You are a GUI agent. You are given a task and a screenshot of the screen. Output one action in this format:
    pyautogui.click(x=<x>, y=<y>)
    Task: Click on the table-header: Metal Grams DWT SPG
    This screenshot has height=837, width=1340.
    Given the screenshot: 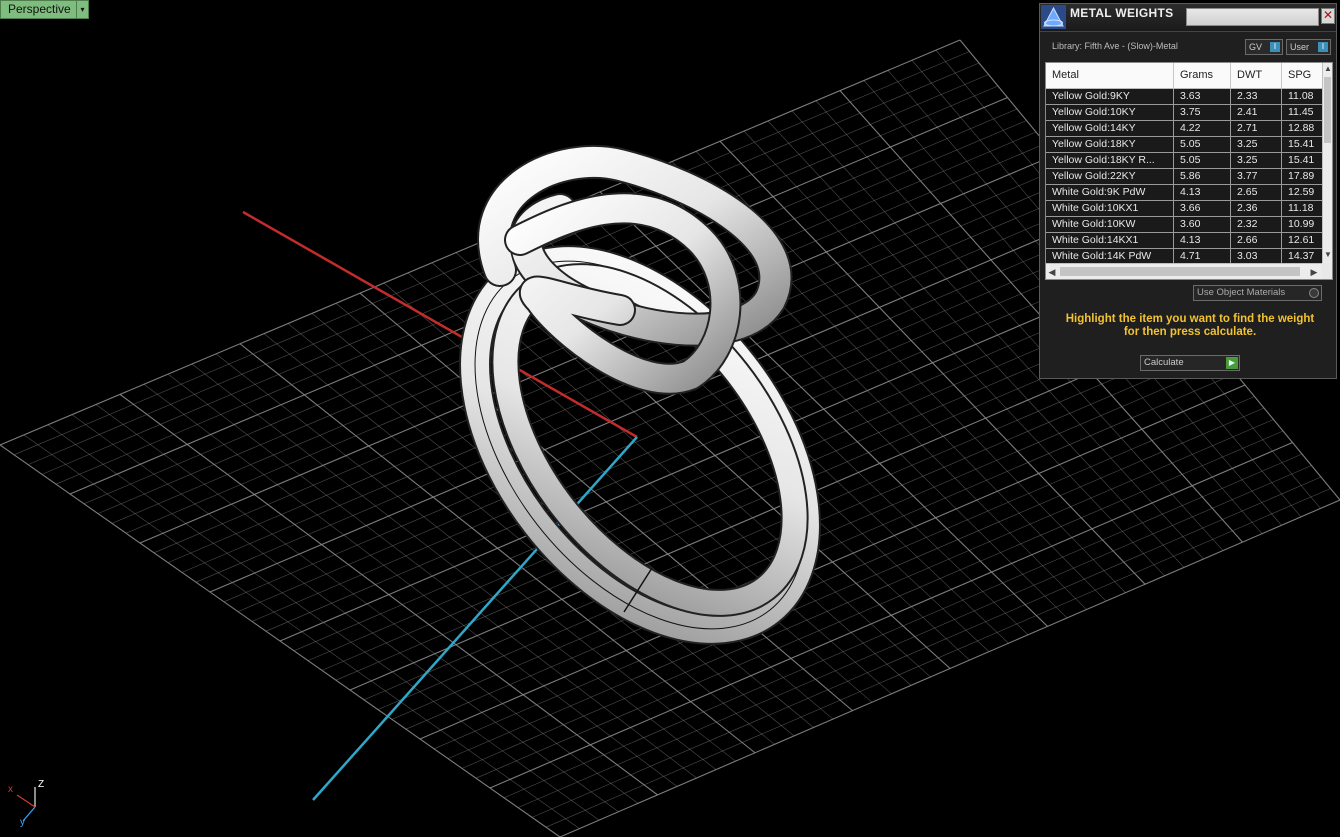 What is the action you would take?
    pyautogui.click(x=1184, y=76)
    